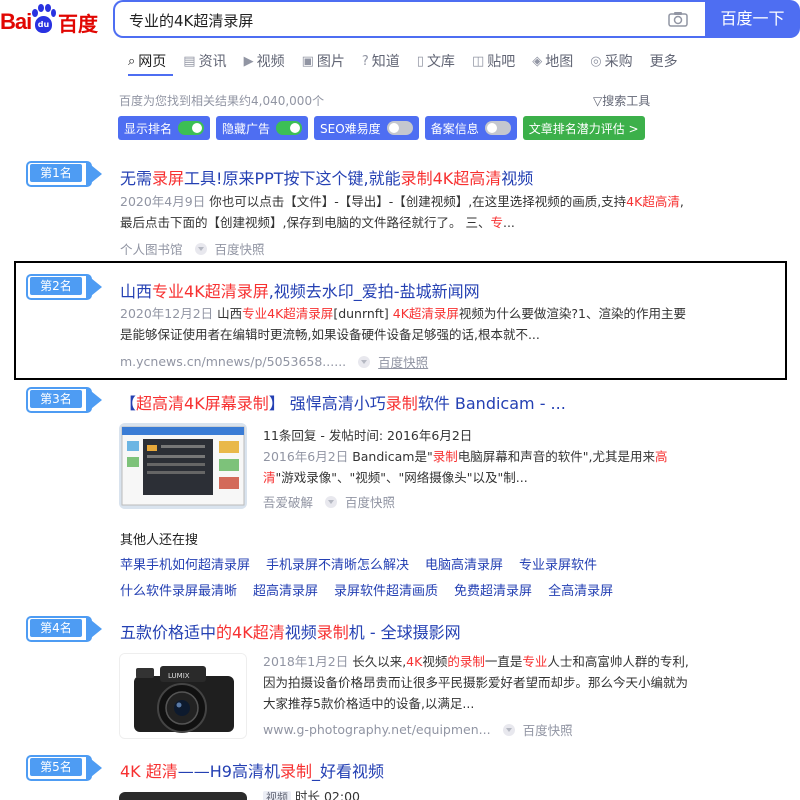  I want to click on tab-more: 更多, so click(664, 61).